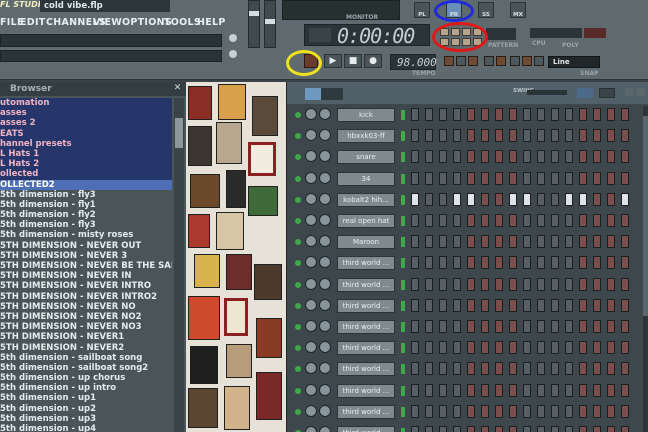 The width and height of the screenshot is (648, 432). What do you see at coordinates (86, 348) in the screenshot?
I see `browser-file-item: 5TH DIMENSION - NEVER2` at bounding box center [86, 348].